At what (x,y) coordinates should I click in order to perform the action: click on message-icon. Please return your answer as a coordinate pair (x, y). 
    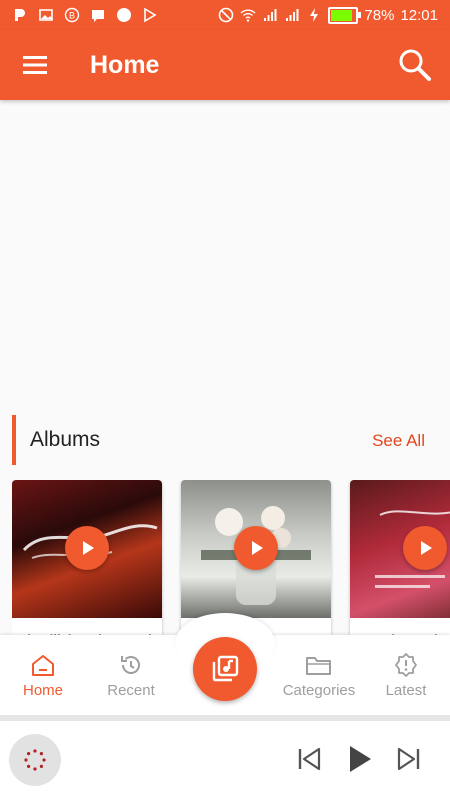
    Looking at the image, I should click on (98, 16).